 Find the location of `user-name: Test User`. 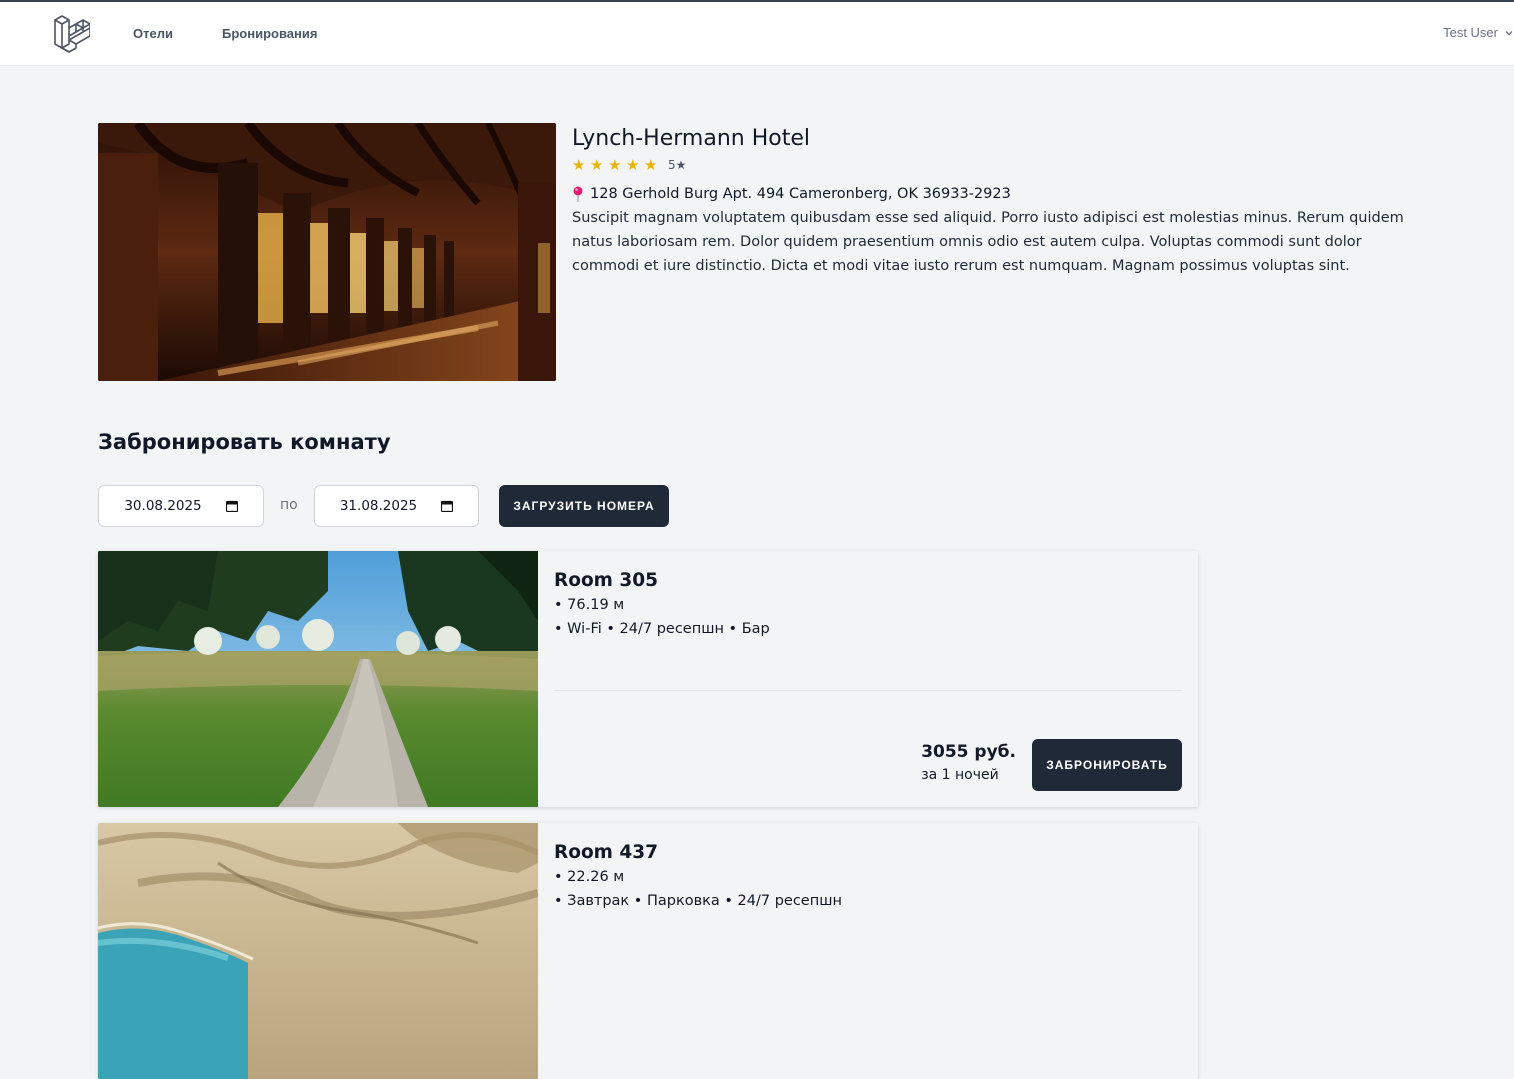

user-name: Test User is located at coordinates (1470, 32).